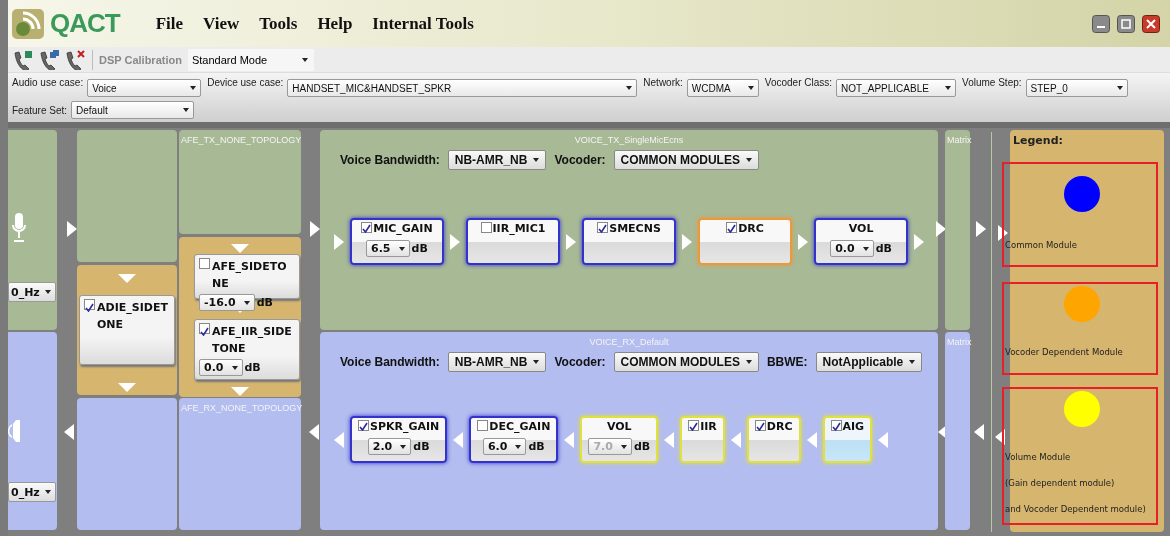  What do you see at coordinates (708, 426) in the screenshot?
I see `module-name: IIR` at bounding box center [708, 426].